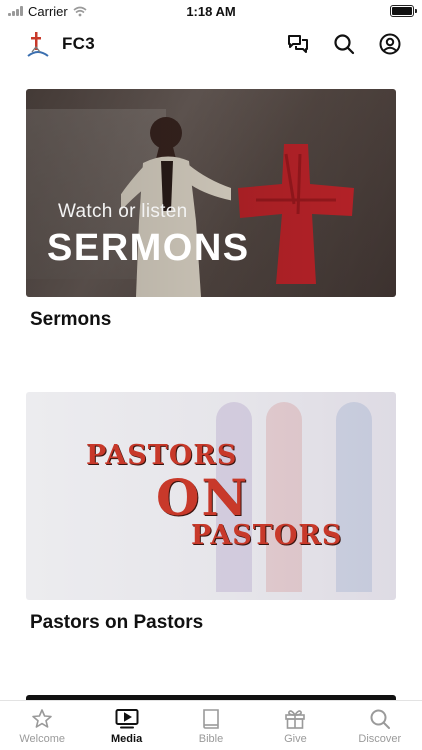 This screenshot has width=422, height=750. I want to click on gift-icon, so click(295, 719).